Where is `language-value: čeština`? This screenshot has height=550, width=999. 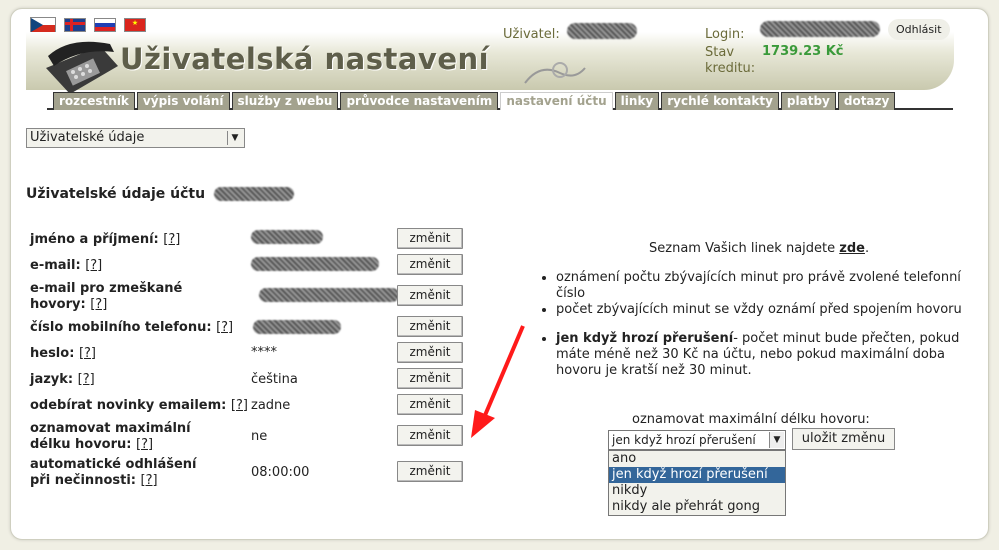
language-value: čeština is located at coordinates (274, 379).